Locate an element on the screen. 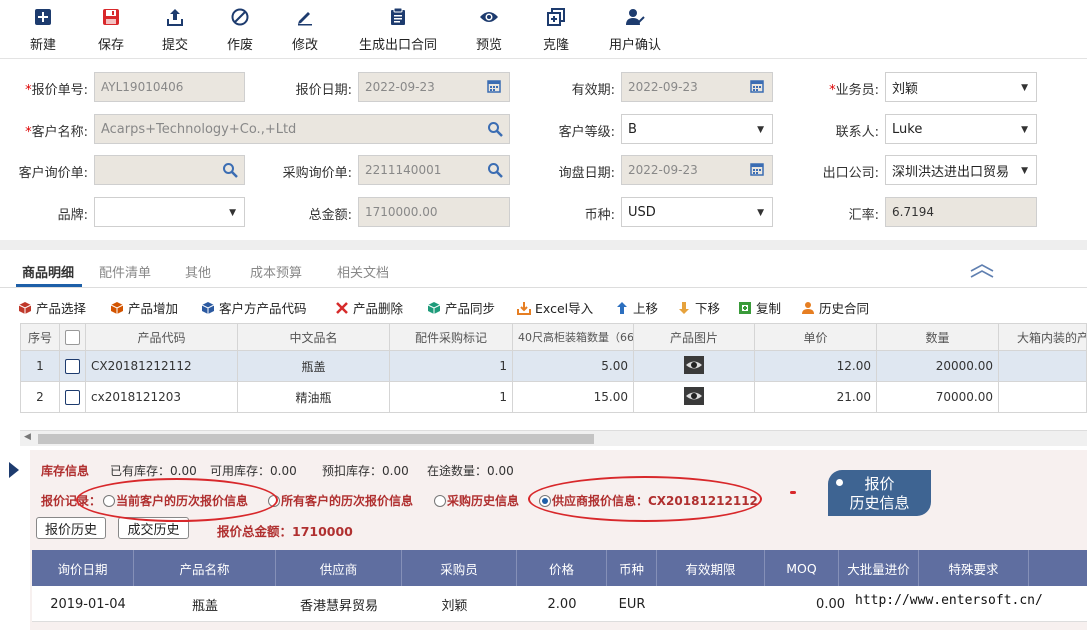  tab-cost-budget: 成本预算 is located at coordinates (276, 271).